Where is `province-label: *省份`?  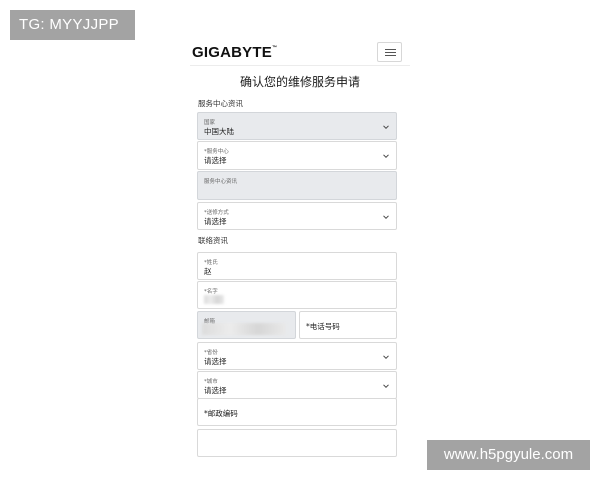 province-label: *省份 is located at coordinates (211, 353).